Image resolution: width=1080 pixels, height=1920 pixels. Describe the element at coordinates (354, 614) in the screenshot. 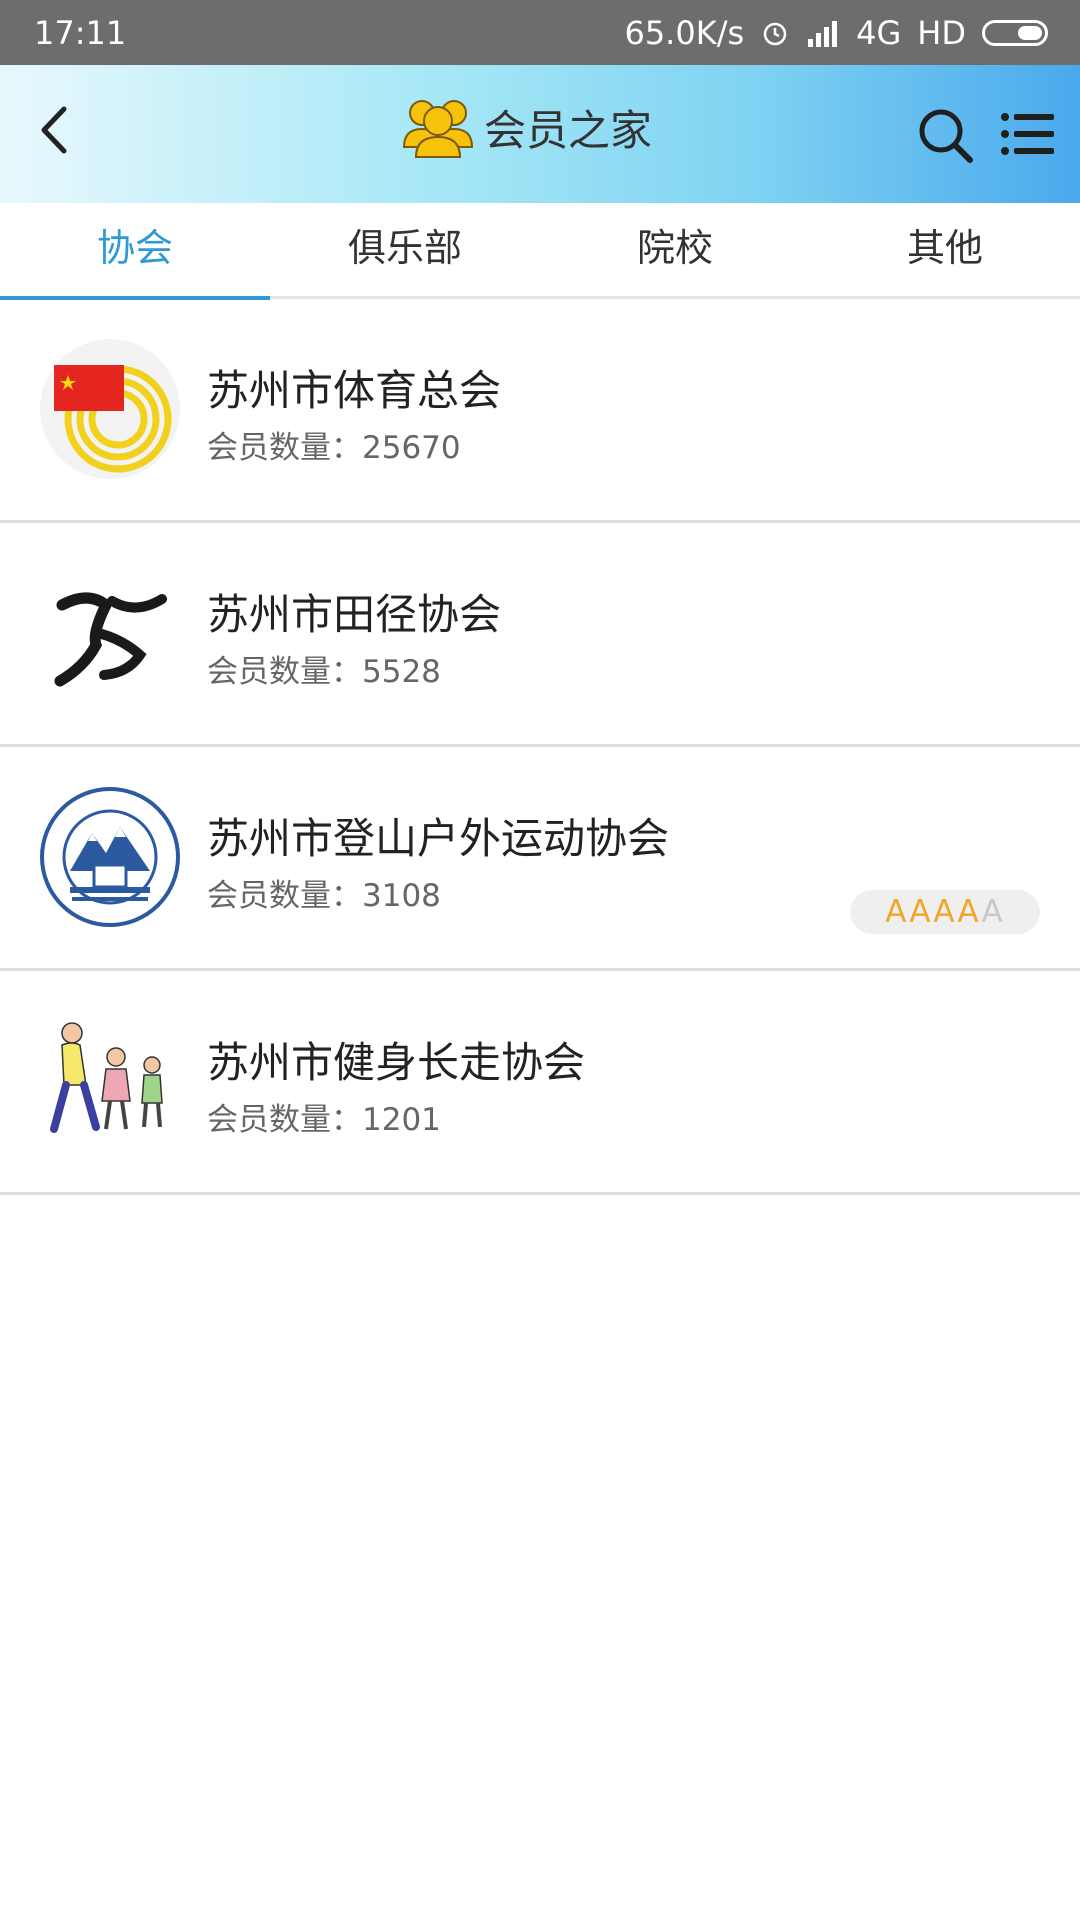

I see `item-name: 苏州市田径协会` at that location.